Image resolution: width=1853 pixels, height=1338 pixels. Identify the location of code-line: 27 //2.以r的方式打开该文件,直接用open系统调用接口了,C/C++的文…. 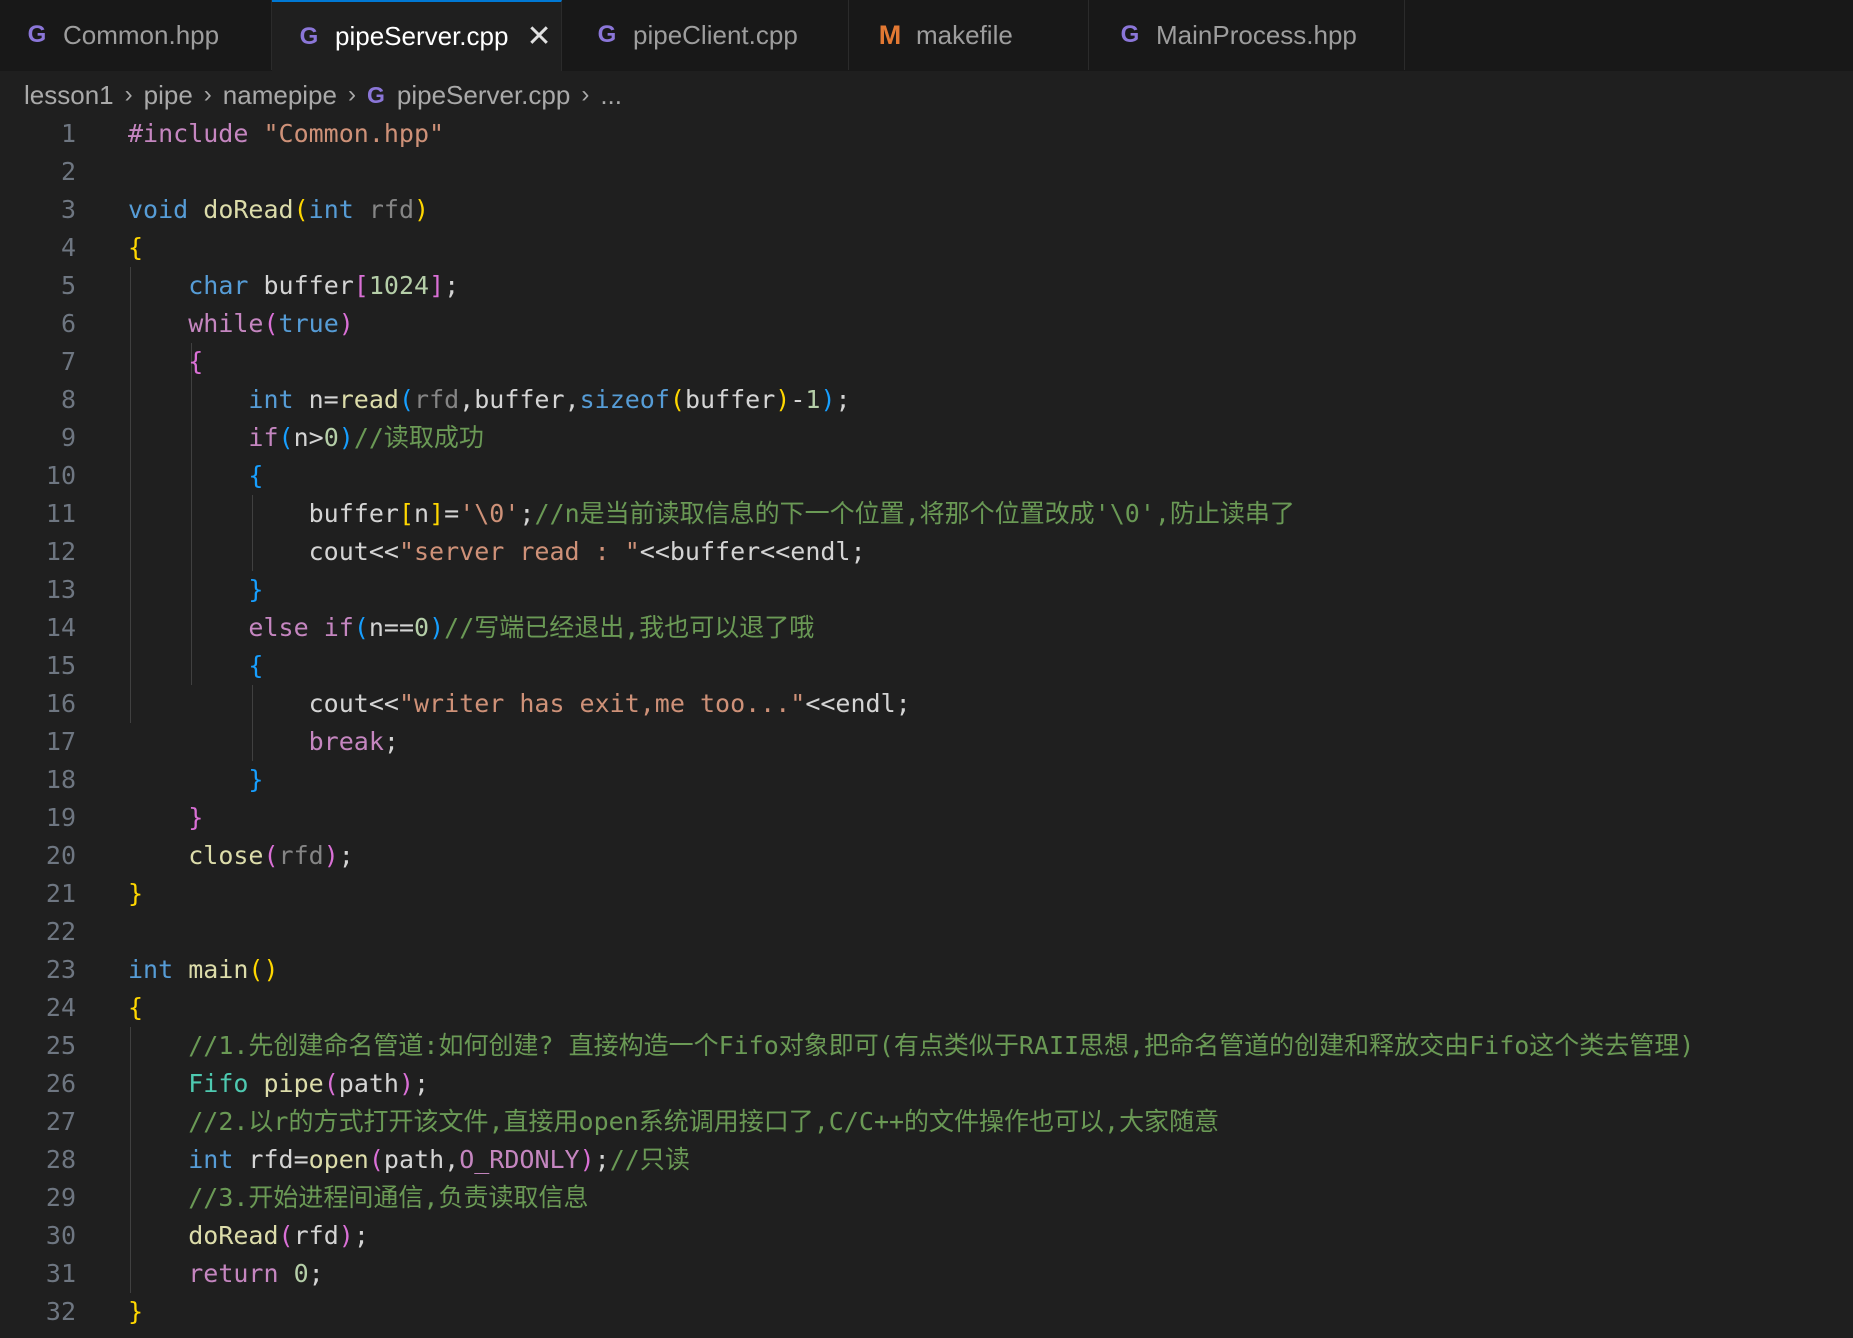
(926, 1122).